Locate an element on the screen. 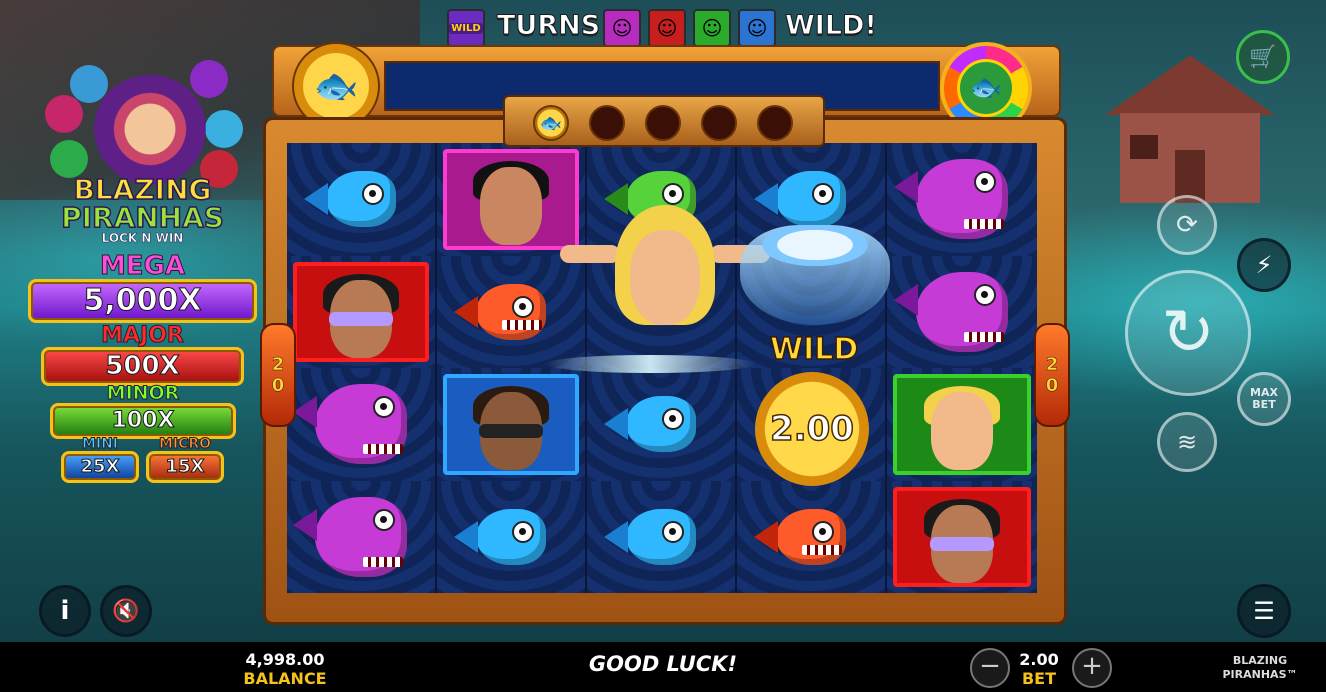  bet-decrease-button: − is located at coordinates (990, 668).